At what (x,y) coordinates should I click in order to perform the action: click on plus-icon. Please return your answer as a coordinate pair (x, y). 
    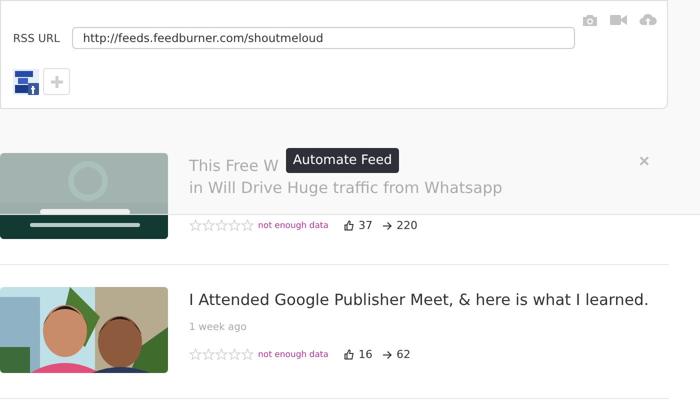
    Looking at the image, I should click on (57, 81).